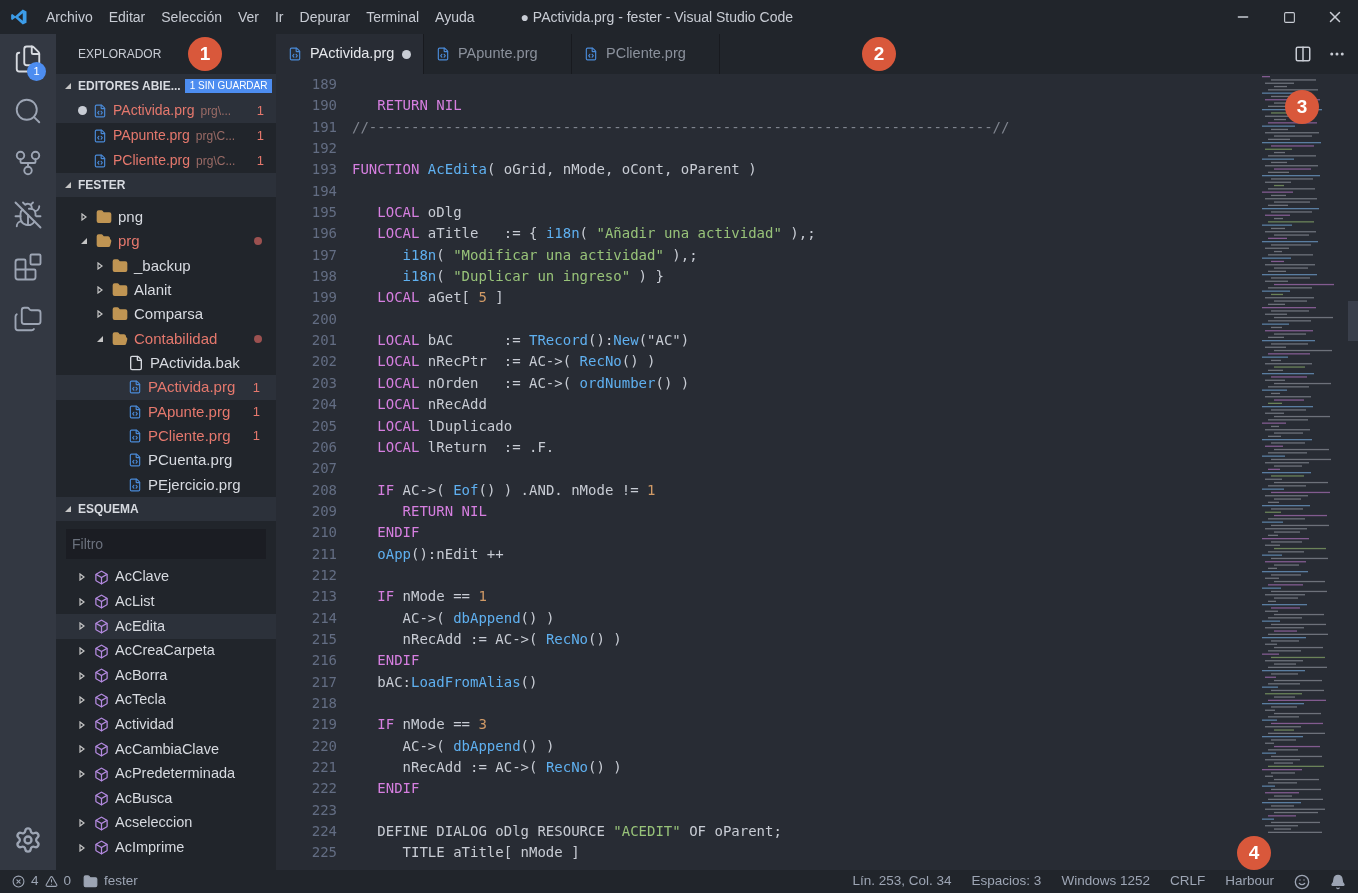  Describe the element at coordinates (166, 749) in the screenshot. I see `outline-item: AcCambiaClave` at that location.